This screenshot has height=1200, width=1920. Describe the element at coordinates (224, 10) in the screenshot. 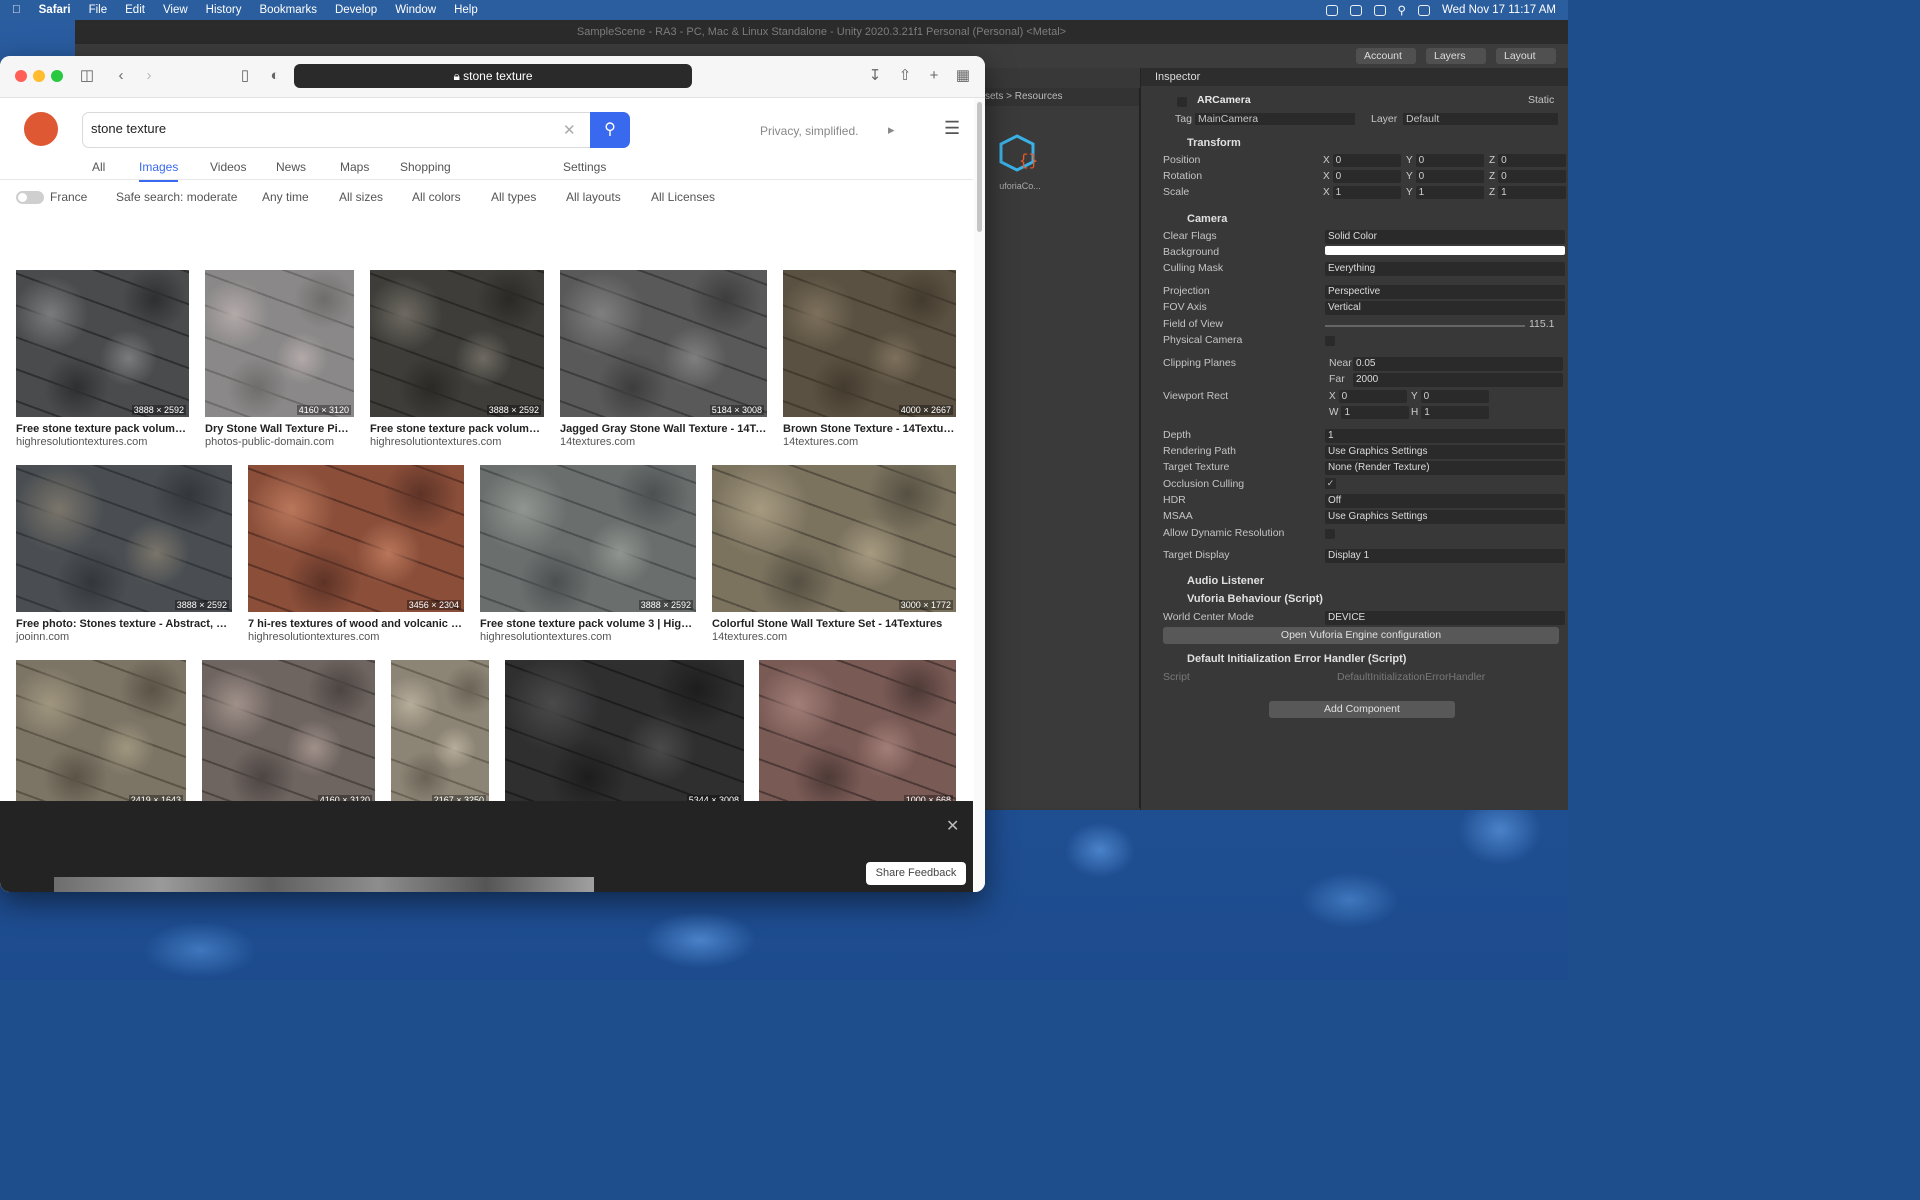

I see `menu-history: History` at that location.